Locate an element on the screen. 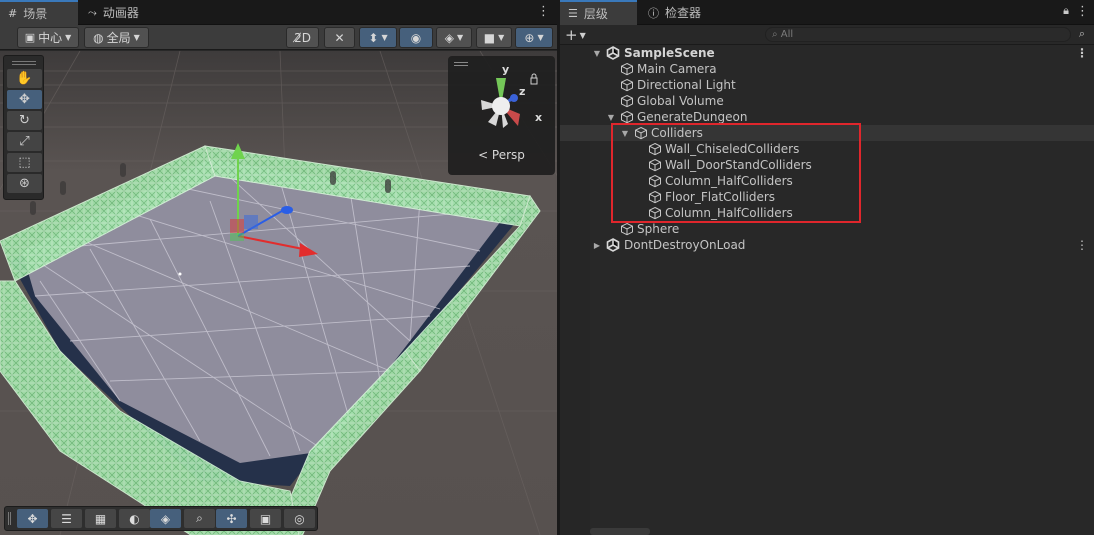 Image resolution: width=1094 pixels, height=535 pixels. tab-inspector: ⓘ 检查器 is located at coordinates (675, 12).